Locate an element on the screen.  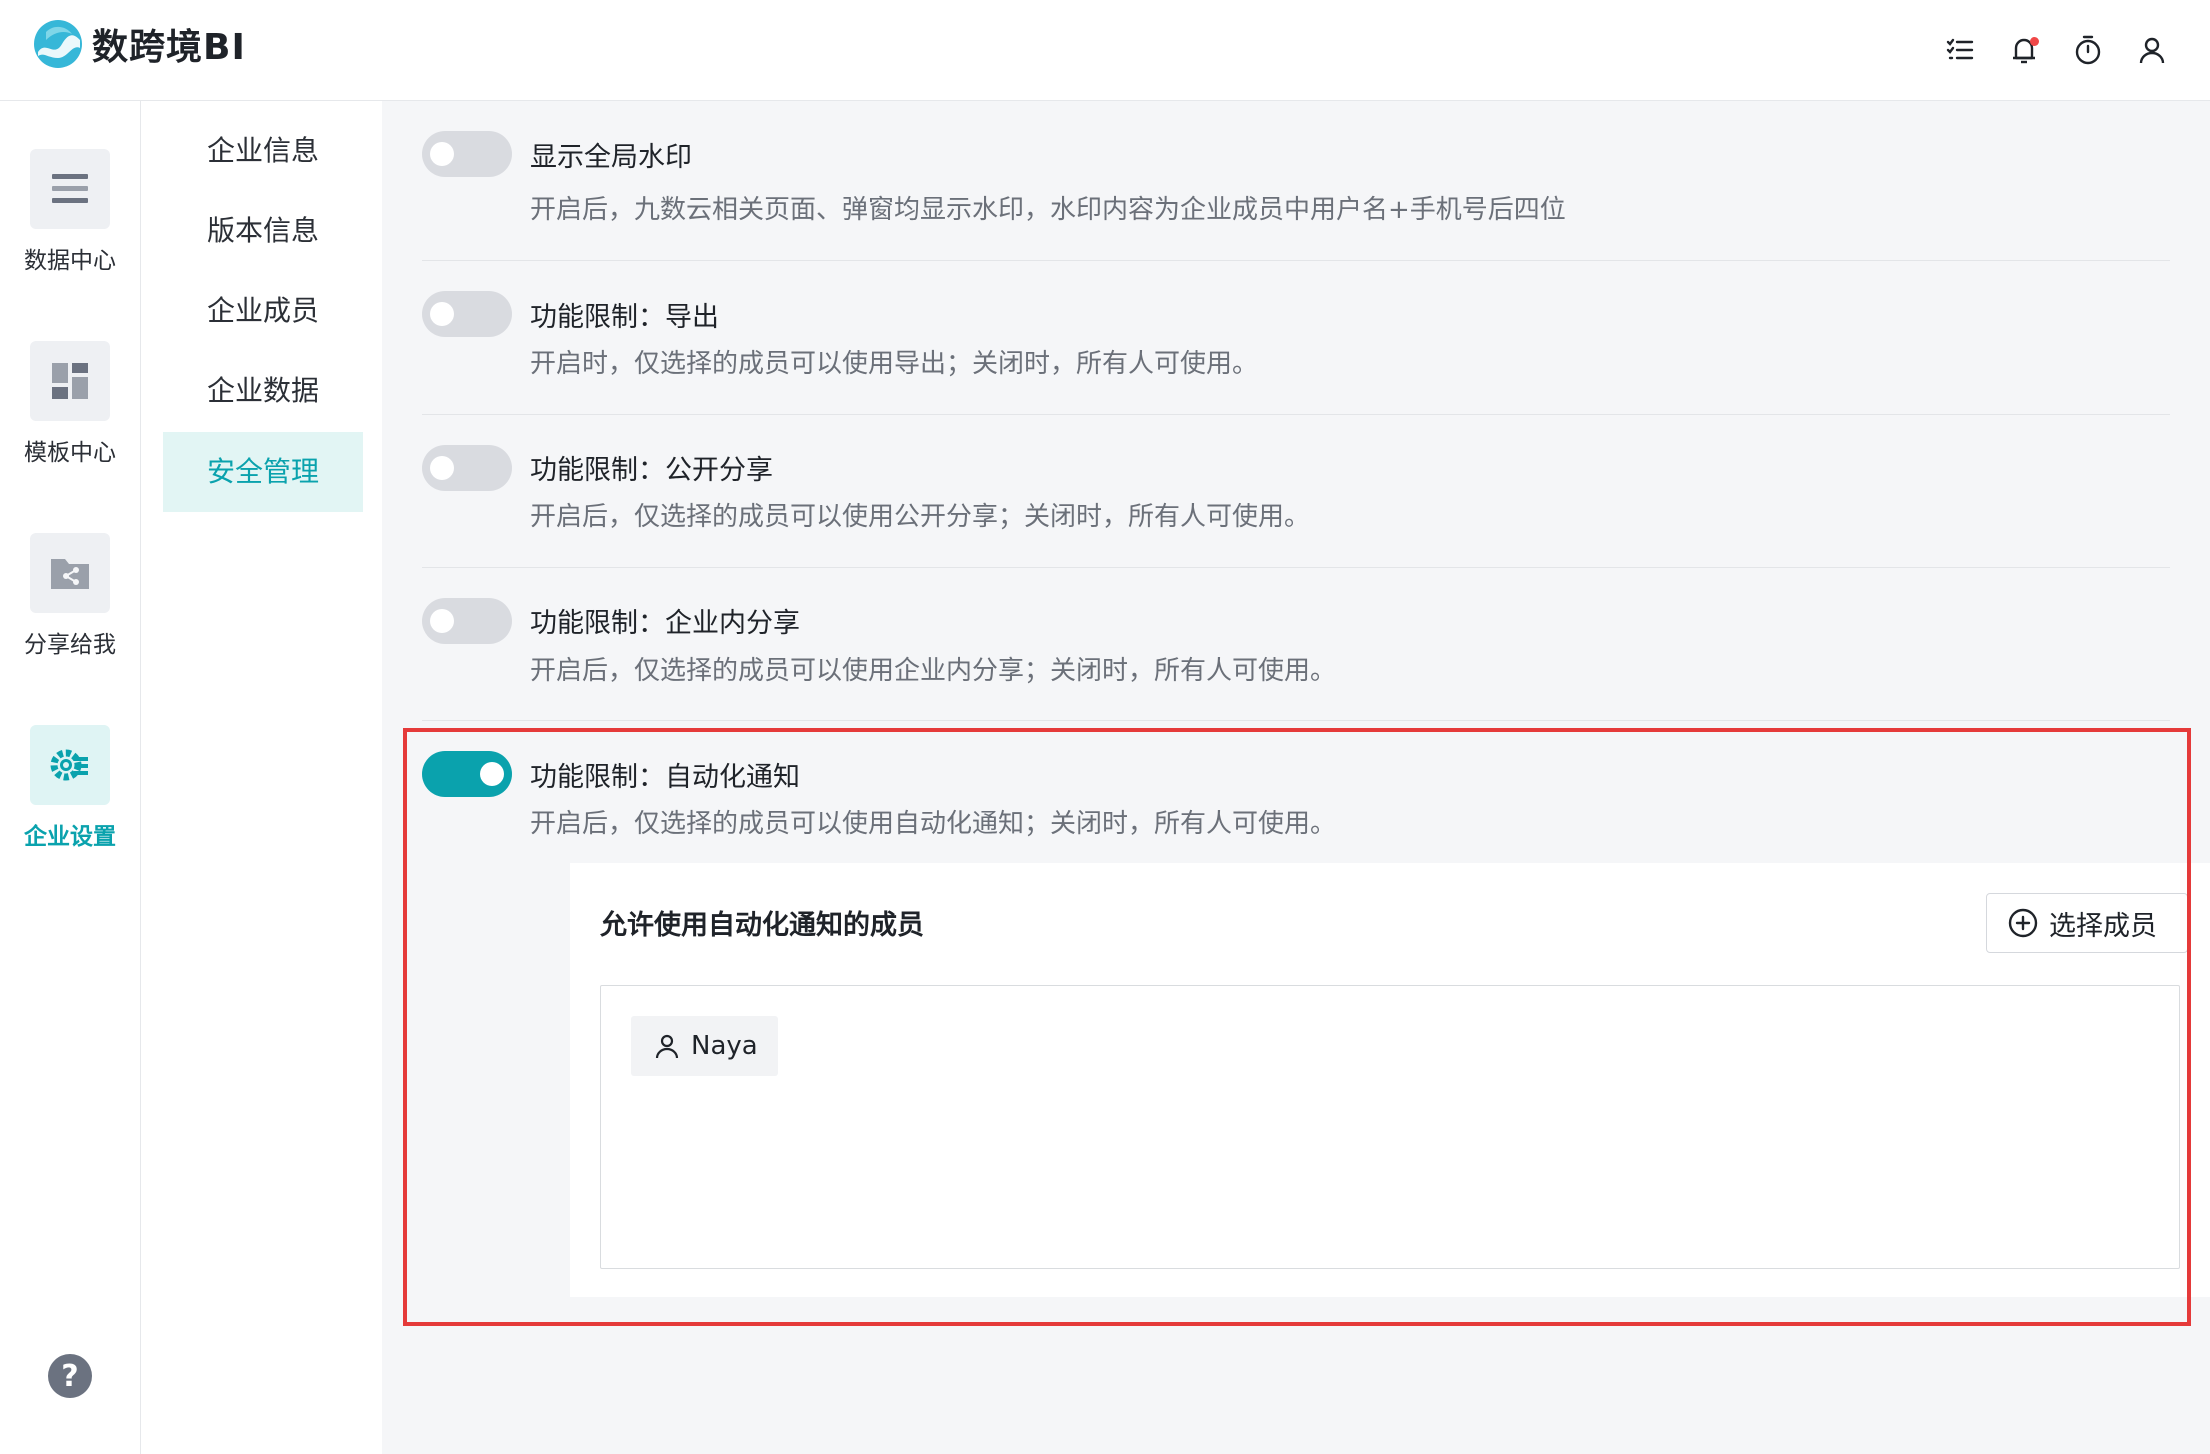
member-name: Naya is located at coordinates (724, 1046).